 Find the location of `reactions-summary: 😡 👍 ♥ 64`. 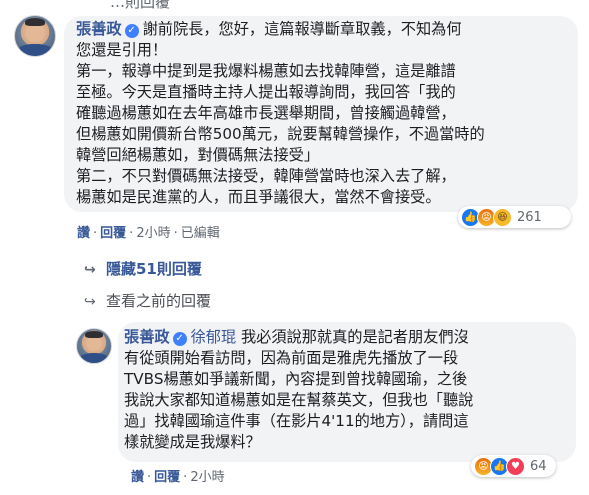

reactions-summary: 😡 👍 ♥ 64 is located at coordinates (513, 466).